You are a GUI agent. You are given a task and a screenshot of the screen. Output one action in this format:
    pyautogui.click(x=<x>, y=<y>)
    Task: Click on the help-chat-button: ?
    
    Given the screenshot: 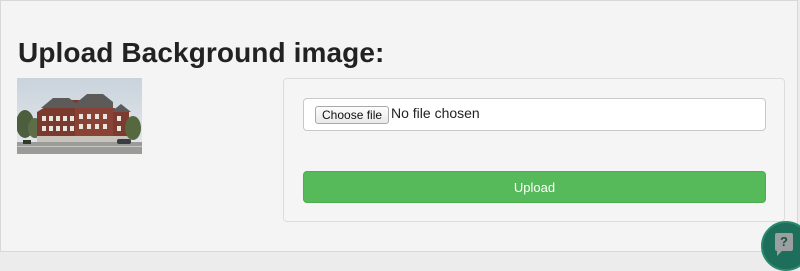 What is the action you would take?
    pyautogui.click(x=780, y=246)
    